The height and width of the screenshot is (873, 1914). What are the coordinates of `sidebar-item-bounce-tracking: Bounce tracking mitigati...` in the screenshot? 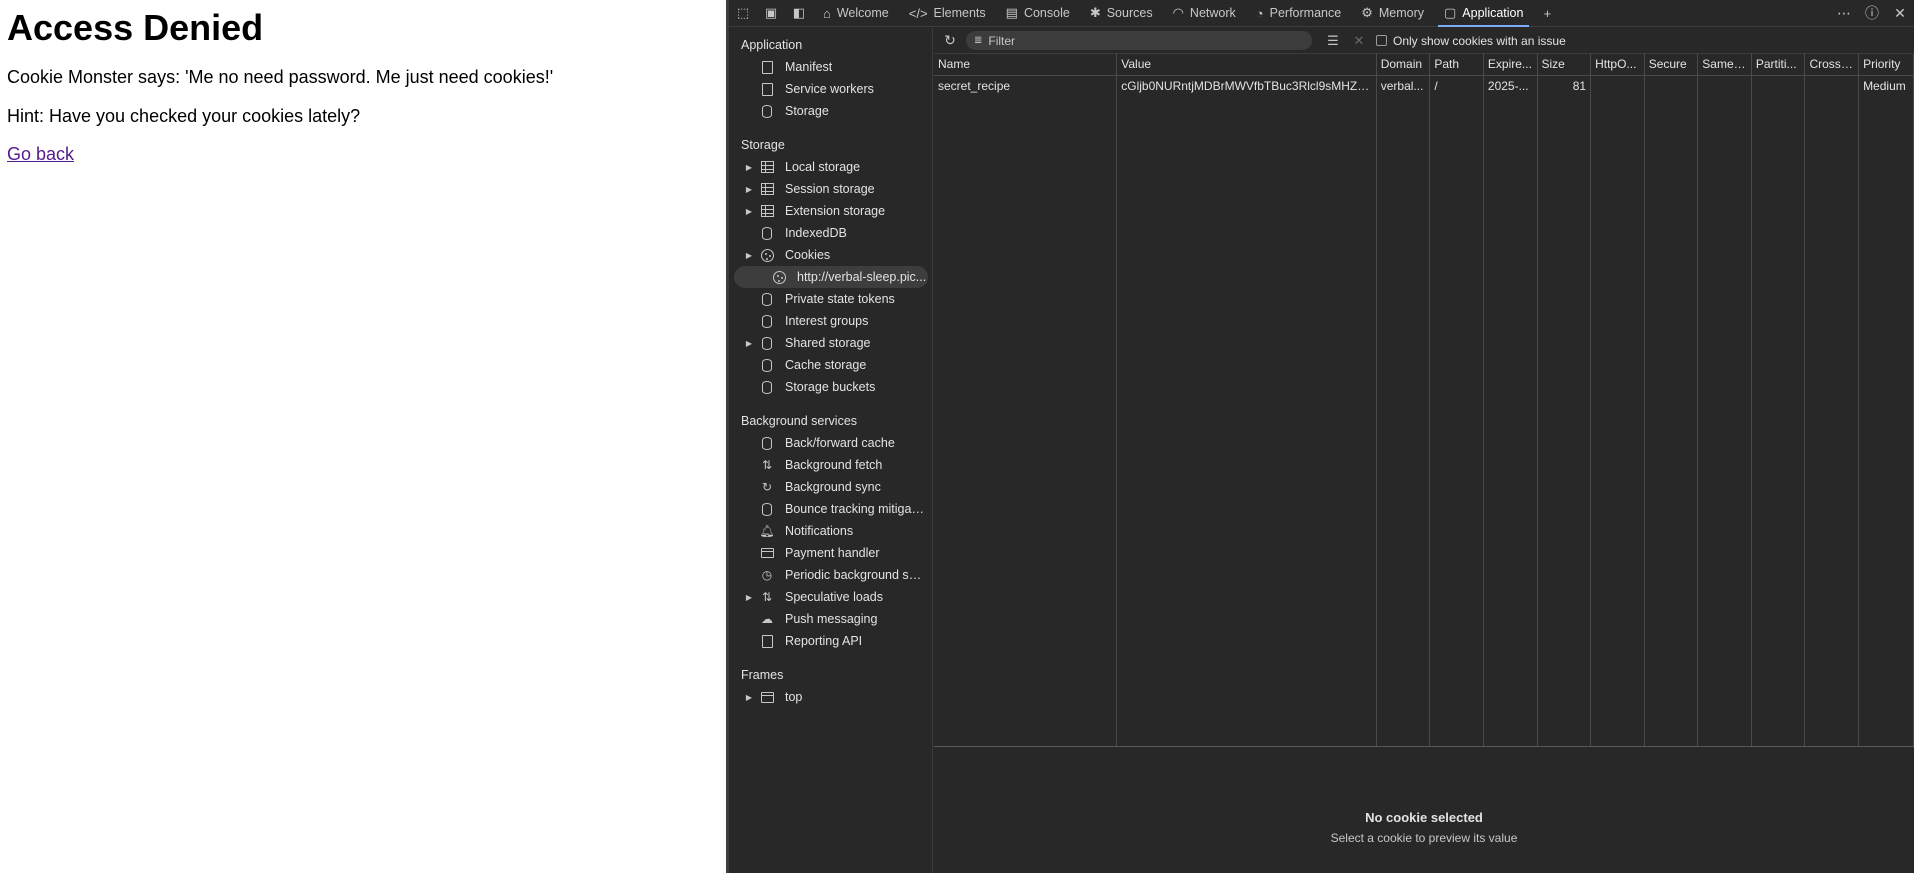 It's located at (830, 509).